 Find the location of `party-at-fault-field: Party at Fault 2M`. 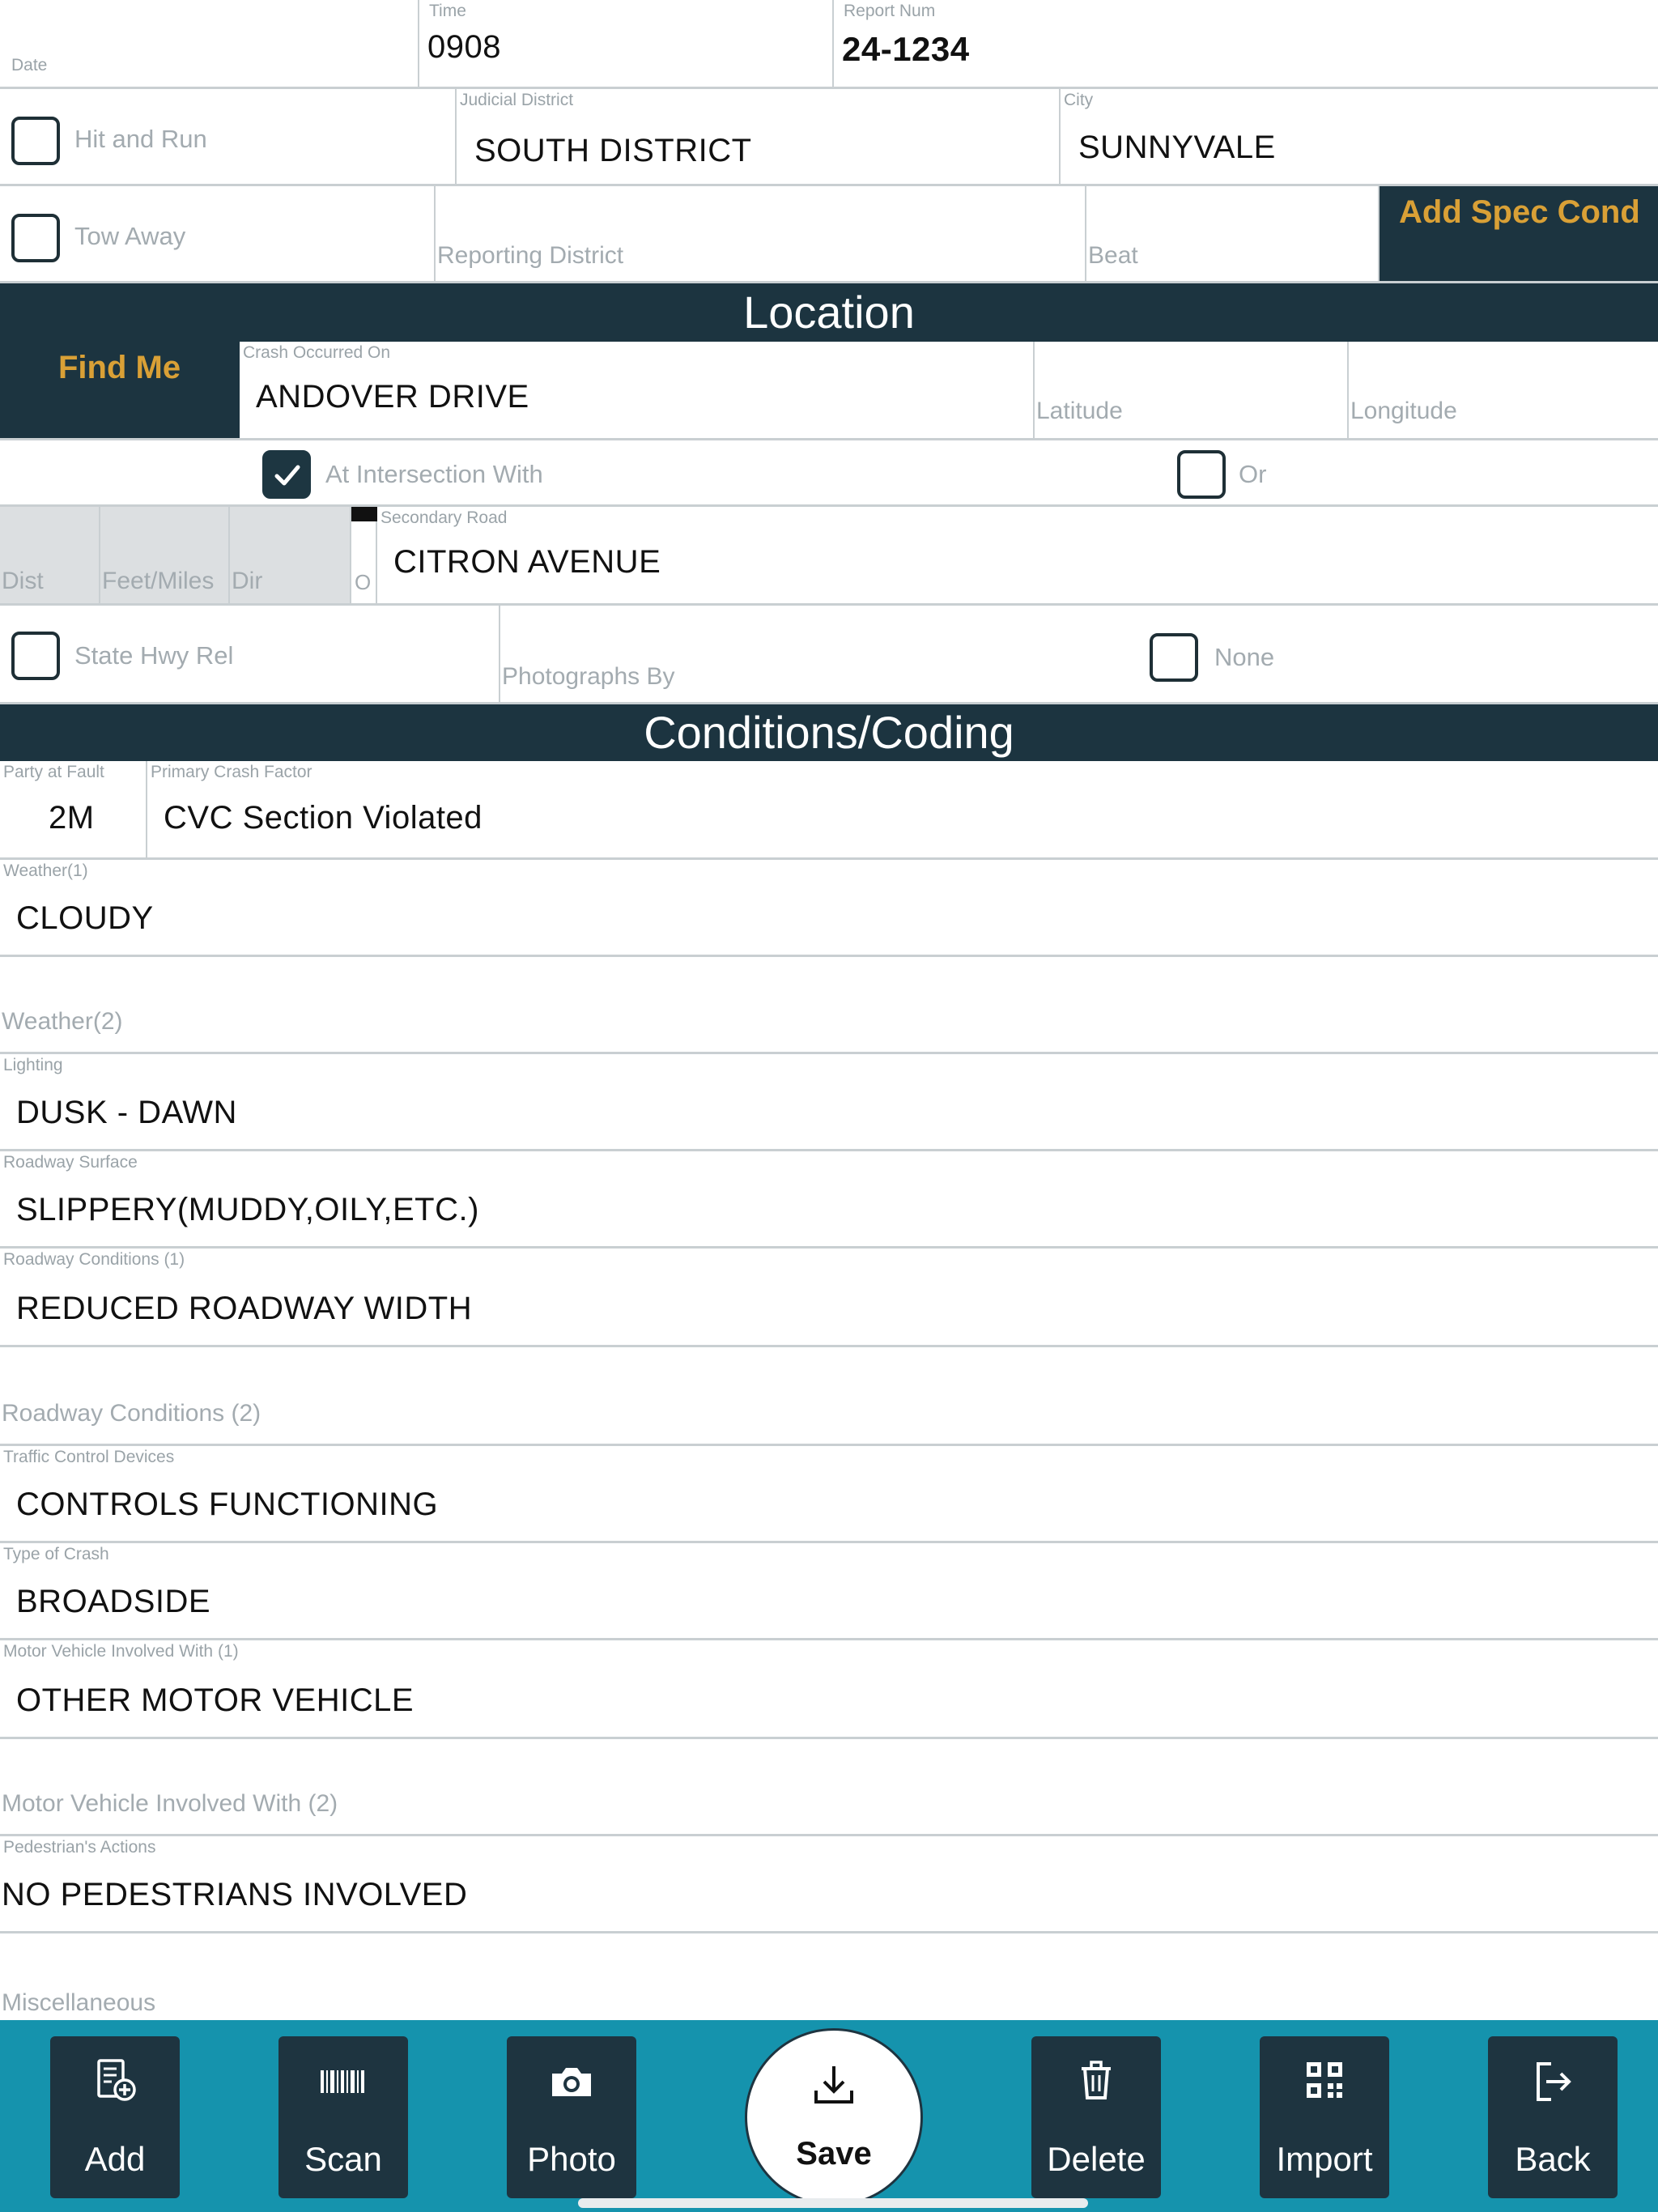

party-at-fault-field: Party at Fault 2M is located at coordinates (73, 809).